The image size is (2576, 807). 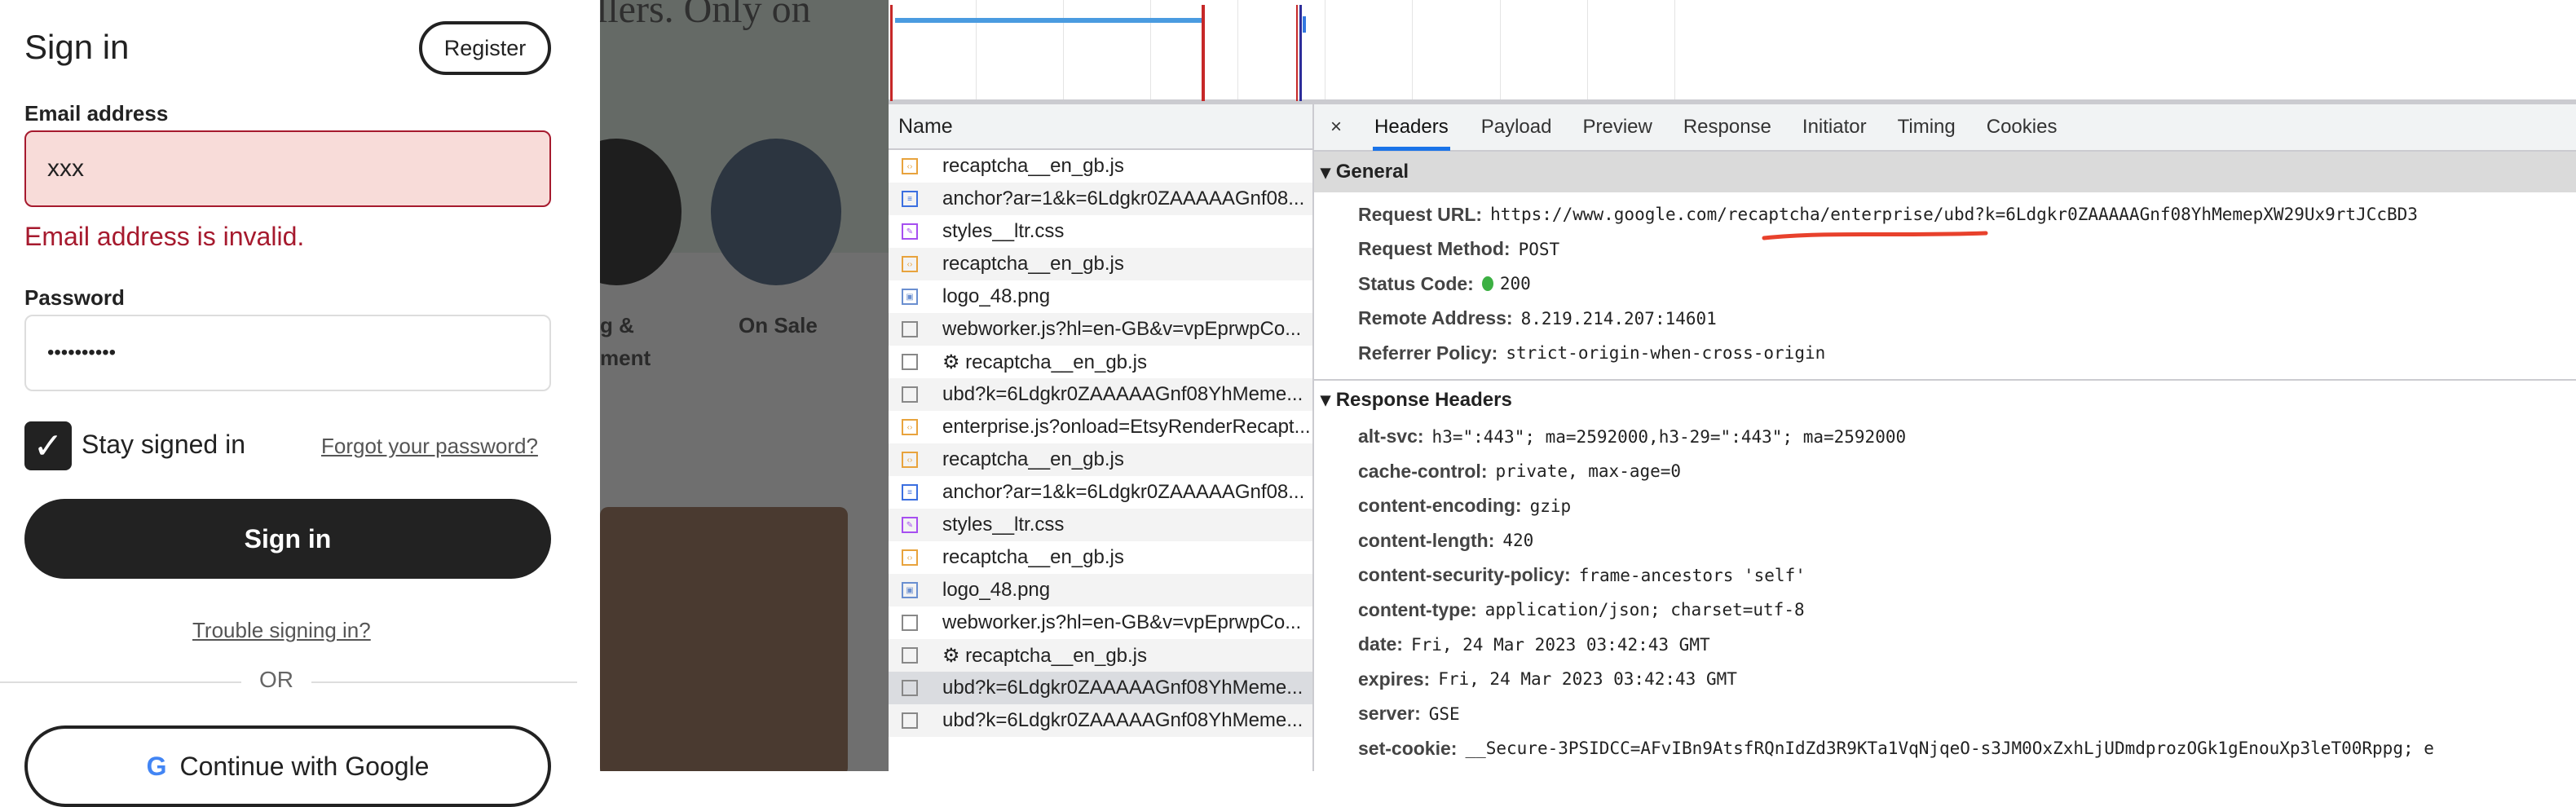 I want to click on tab-response: Response, so click(x=1727, y=127).